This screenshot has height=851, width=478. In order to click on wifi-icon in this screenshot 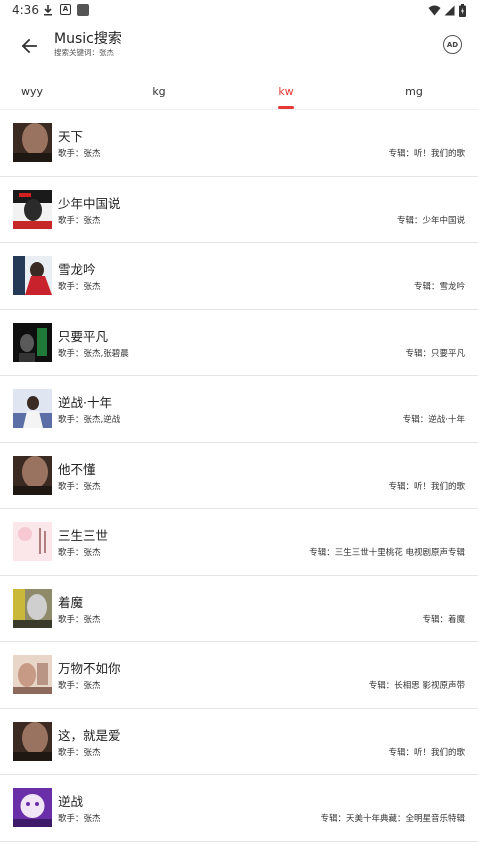, I will do `click(434, 10)`.